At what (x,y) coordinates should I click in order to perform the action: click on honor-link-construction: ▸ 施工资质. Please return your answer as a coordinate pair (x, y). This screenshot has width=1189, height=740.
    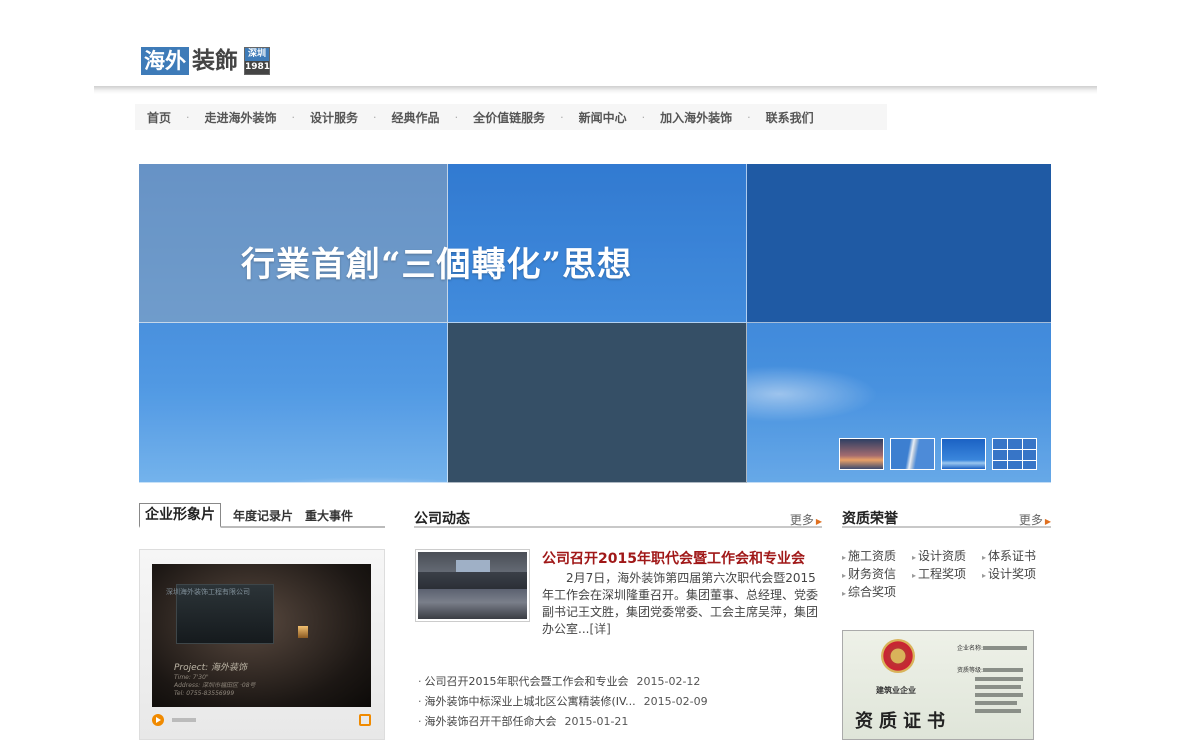
    Looking at the image, I should click on (877, 557).